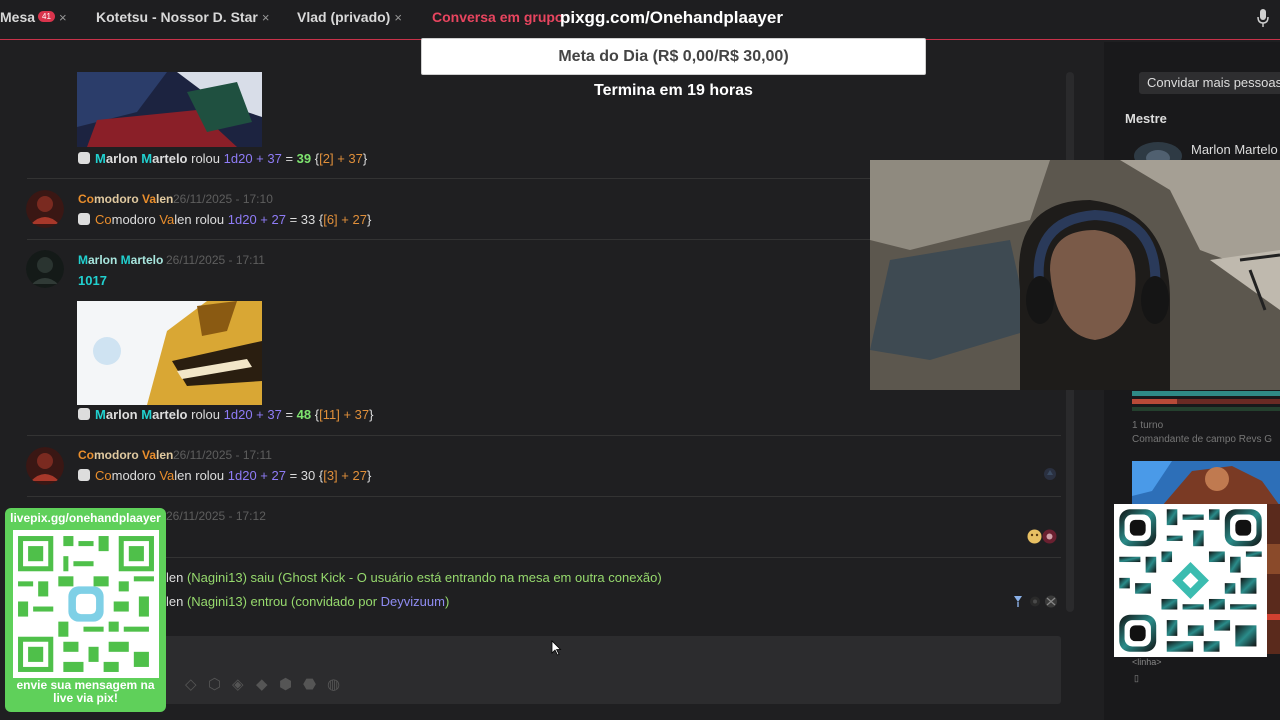 The image size is (1280, 720). What do you see at coordinates (1209, 83) in the screenshot?
I see `invite-button: Convidar mais pessoas` at bounding box center [1209, 83].